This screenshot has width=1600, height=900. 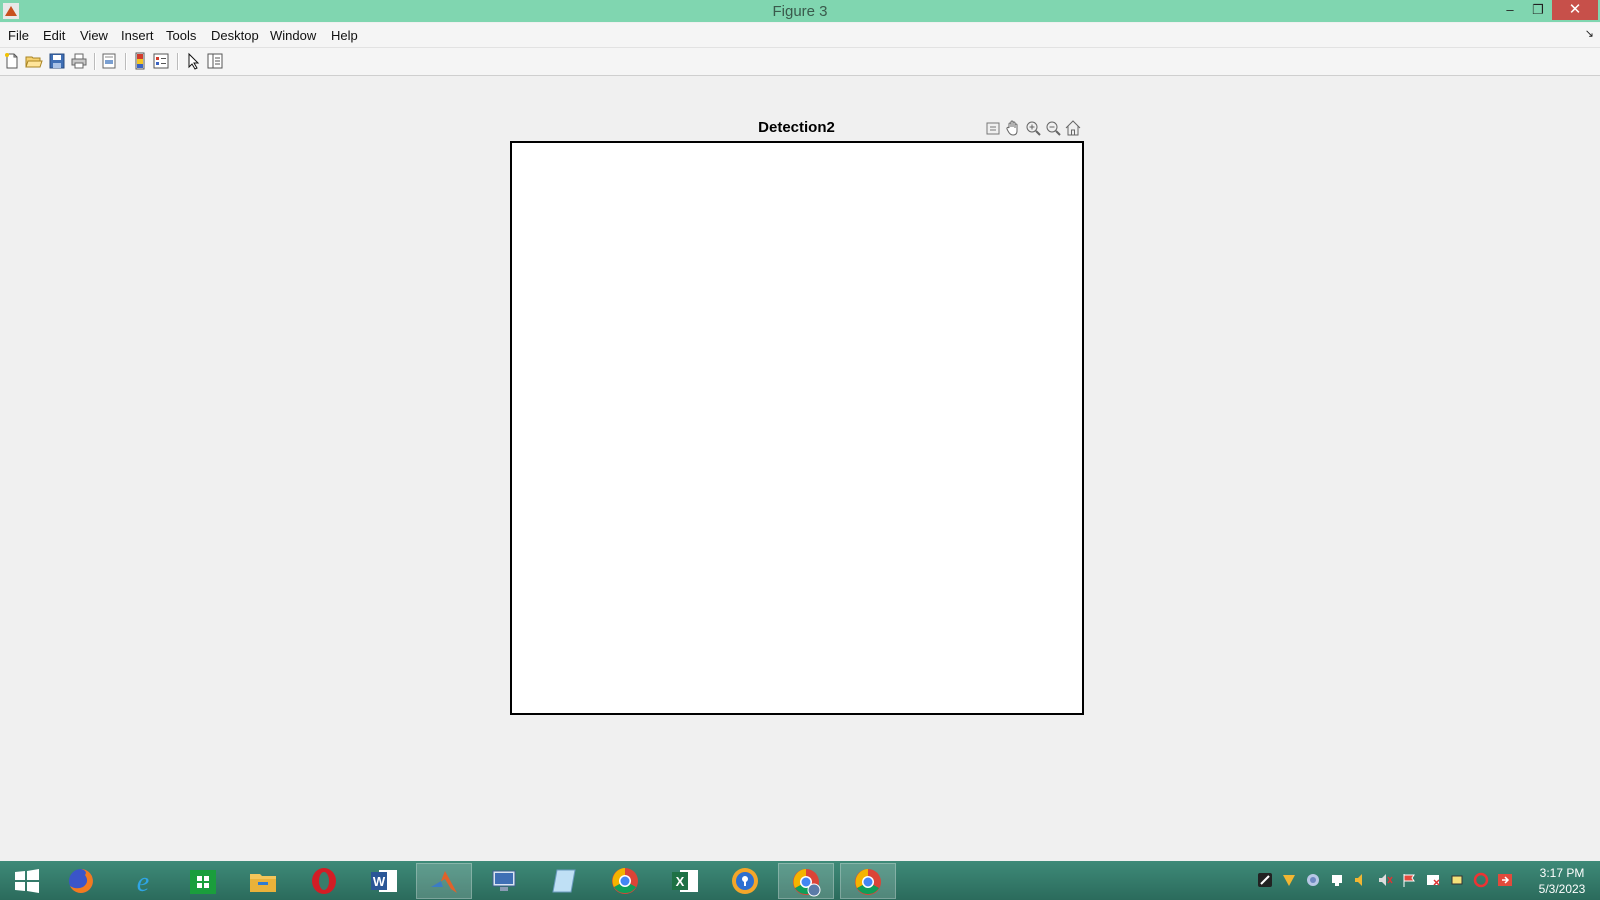 I want to click on taskbar-notepad, so click(x=565, y=881).